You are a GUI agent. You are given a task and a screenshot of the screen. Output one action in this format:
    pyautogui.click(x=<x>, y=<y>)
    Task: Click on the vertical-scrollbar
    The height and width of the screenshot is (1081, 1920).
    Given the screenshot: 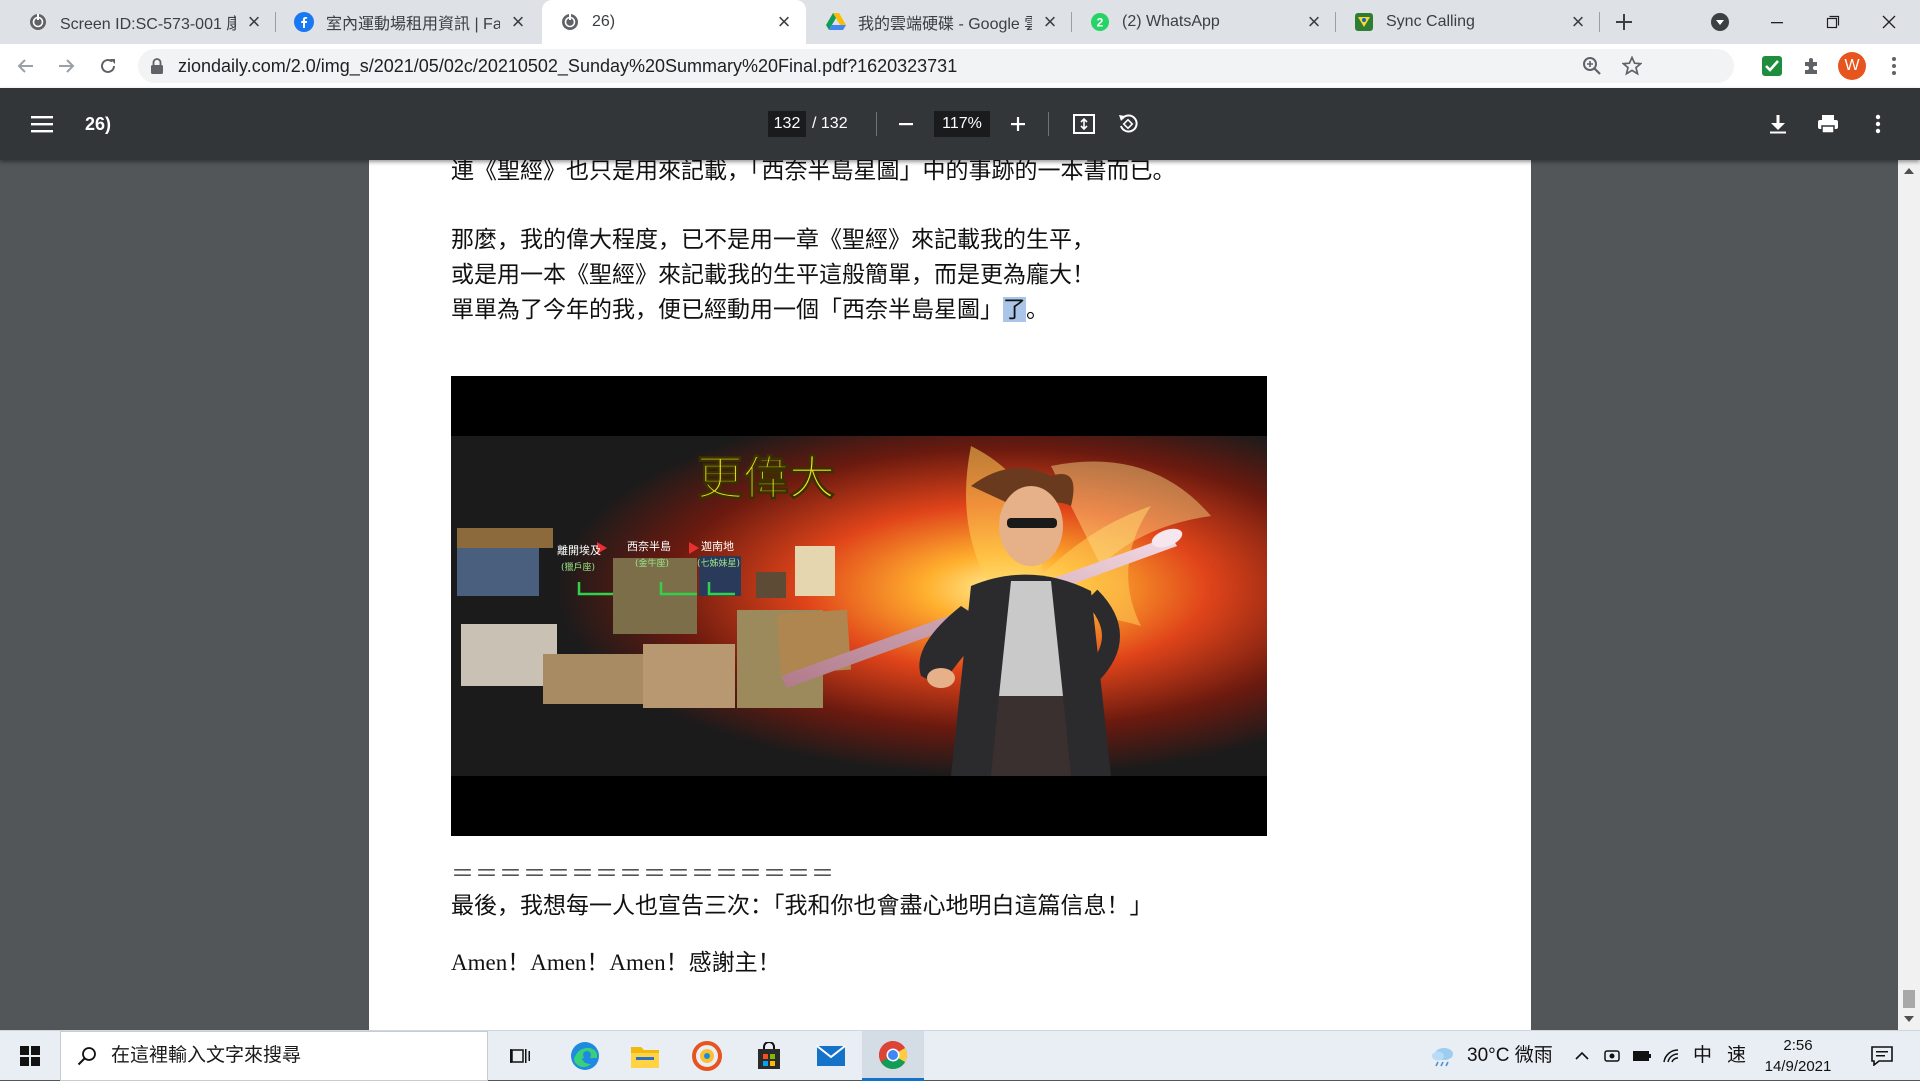 What is the action you would take?
    pyautogui.click(x=1909, y=595)
    